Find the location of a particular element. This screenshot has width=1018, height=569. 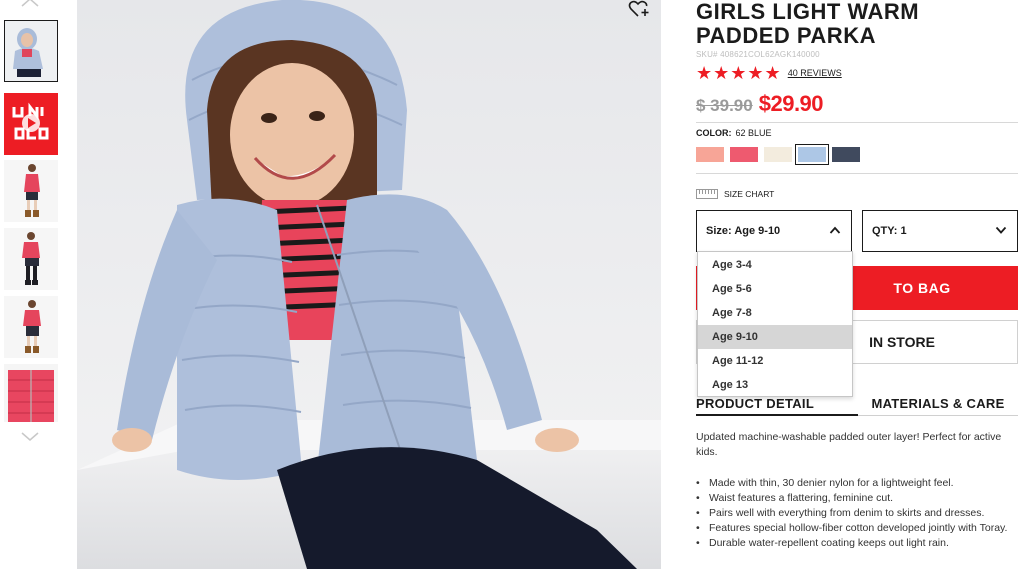

thumbnail-main is located at coordinates (31, 51).